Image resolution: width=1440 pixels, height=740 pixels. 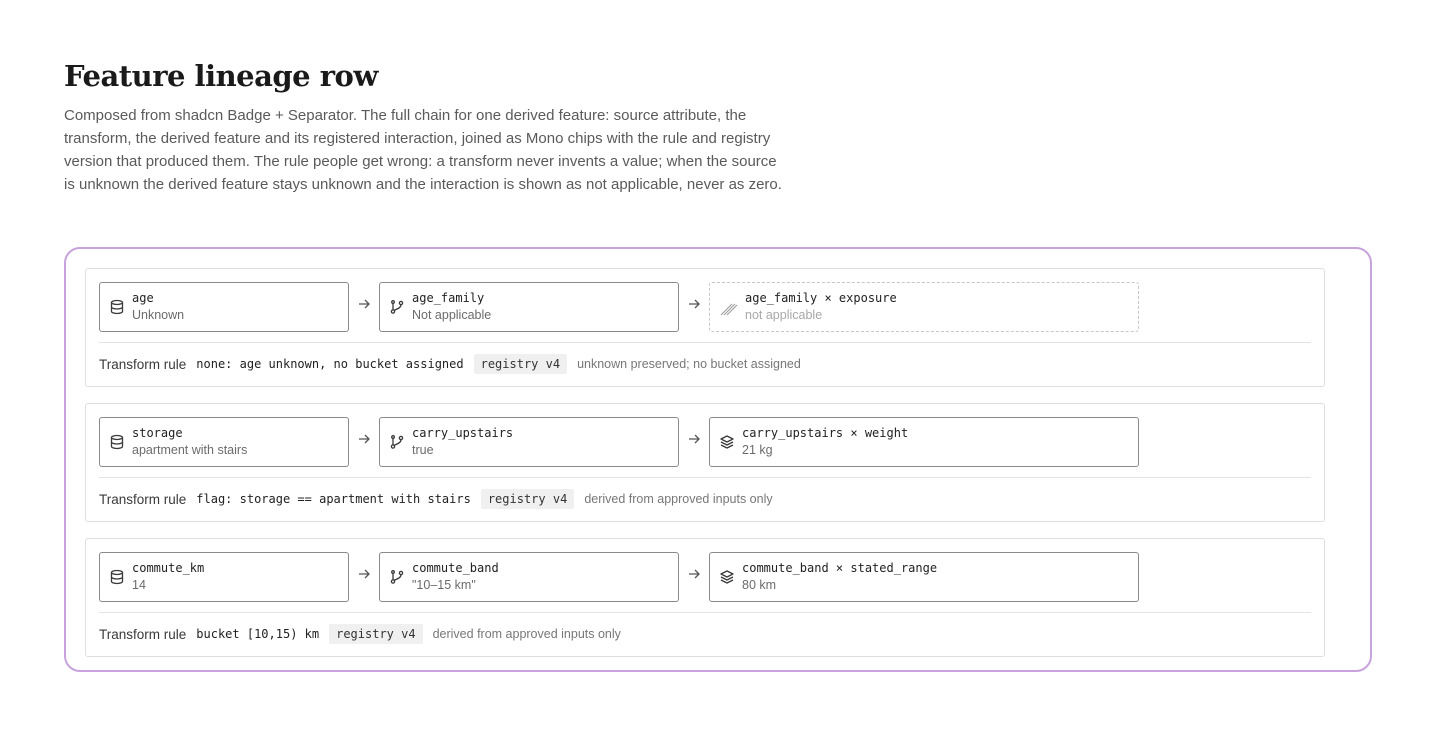 I want to click on page-title: Feature lineage row, so click(x=221, y=76).